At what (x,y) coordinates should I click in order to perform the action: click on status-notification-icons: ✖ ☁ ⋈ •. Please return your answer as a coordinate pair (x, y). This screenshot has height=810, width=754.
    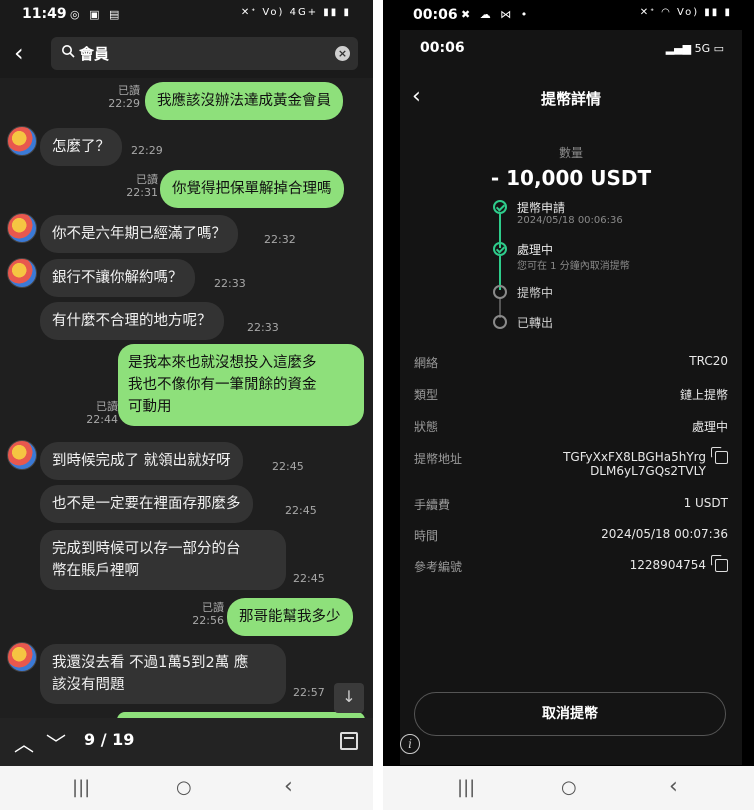
    Looking at the image, I should click on (496, 14).